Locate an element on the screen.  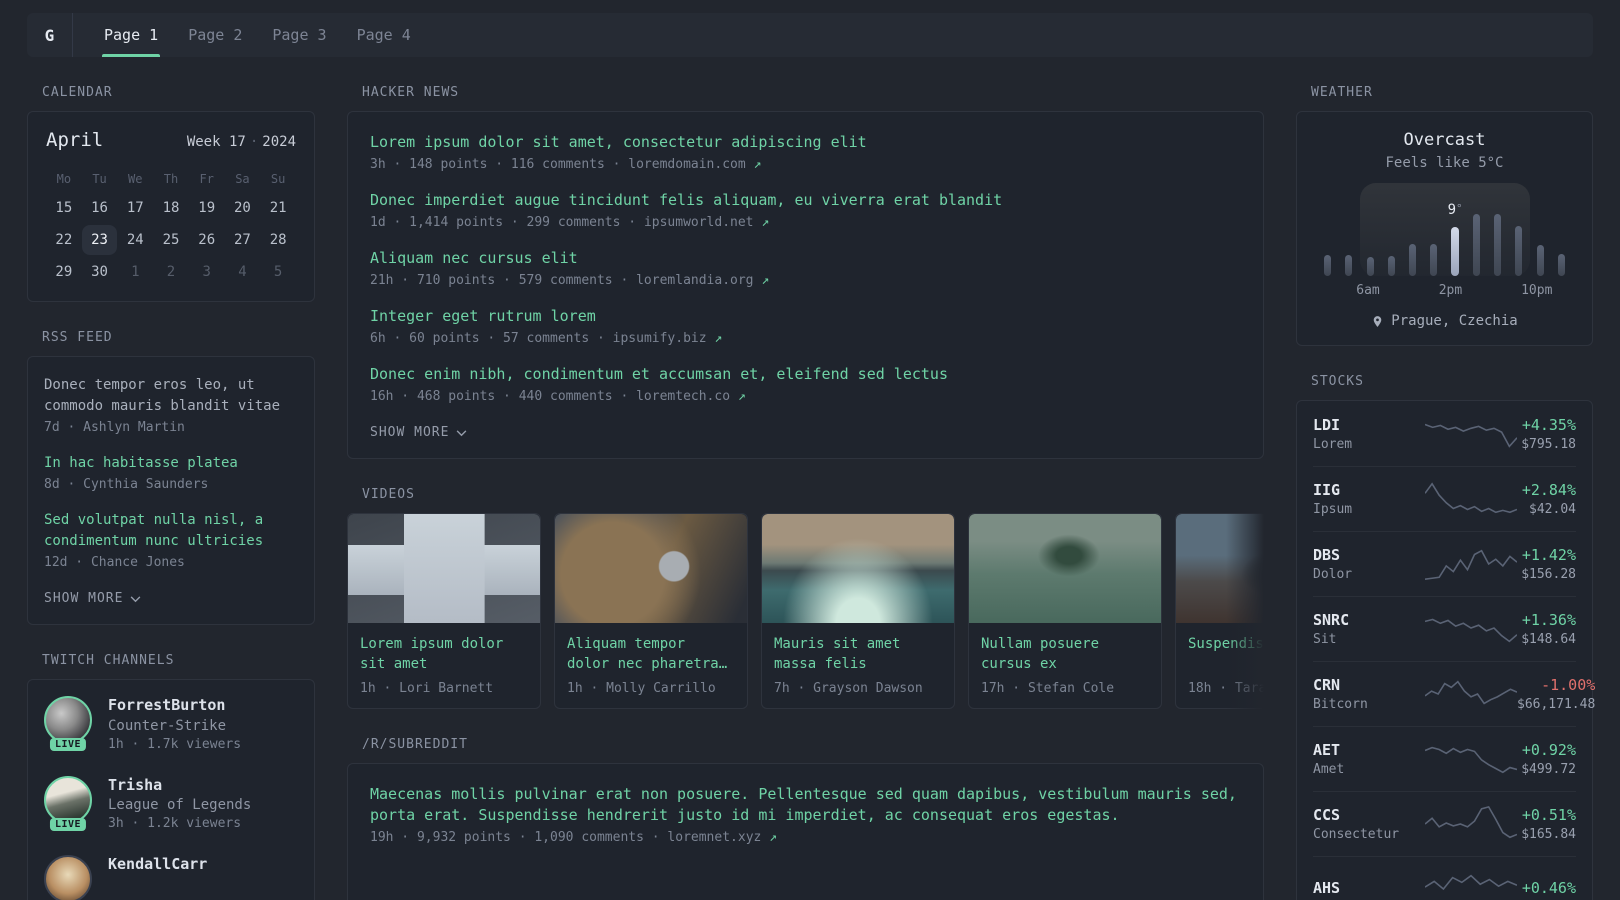
calendar-day-header: Sa is located at coordinates (242, 179).